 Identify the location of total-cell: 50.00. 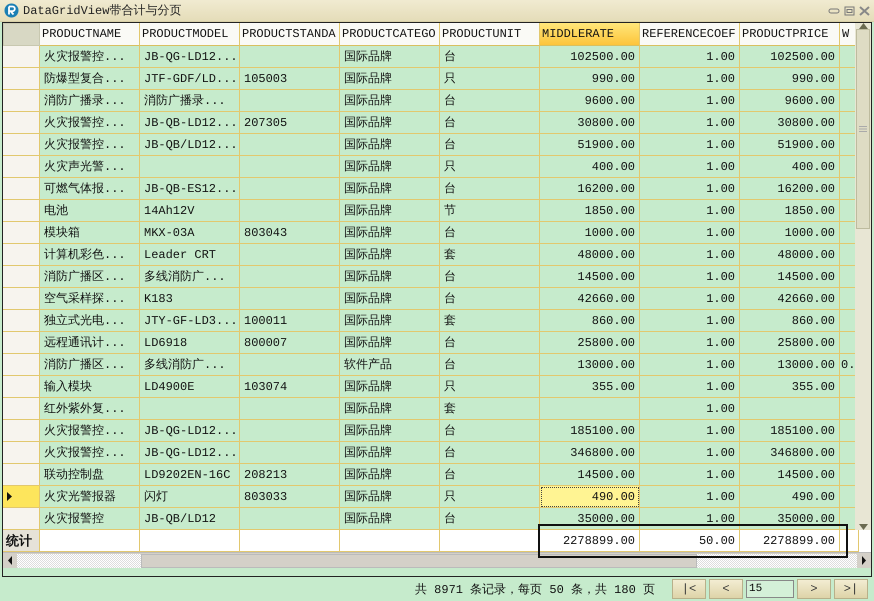
(690, 541).